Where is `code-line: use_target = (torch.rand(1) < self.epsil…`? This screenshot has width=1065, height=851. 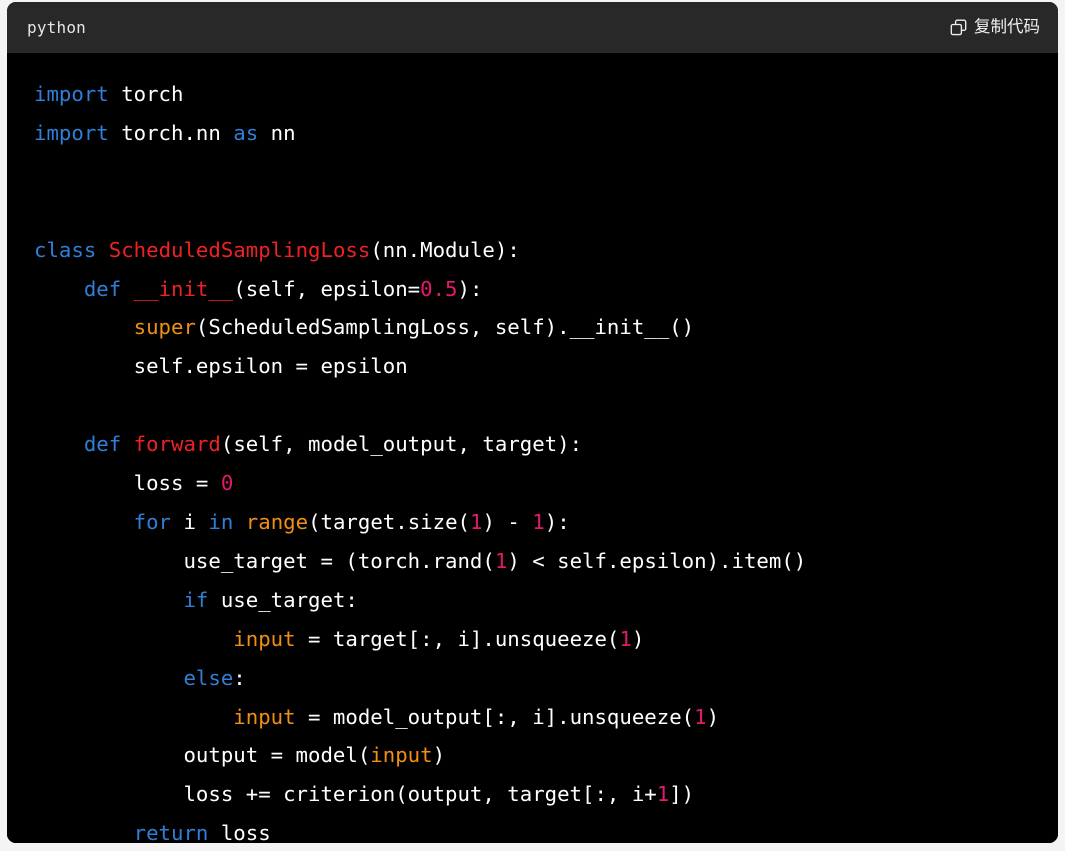
code-line: use_target = (torch.rand(1) < self.epsil… is located at coordinates (536, 561).